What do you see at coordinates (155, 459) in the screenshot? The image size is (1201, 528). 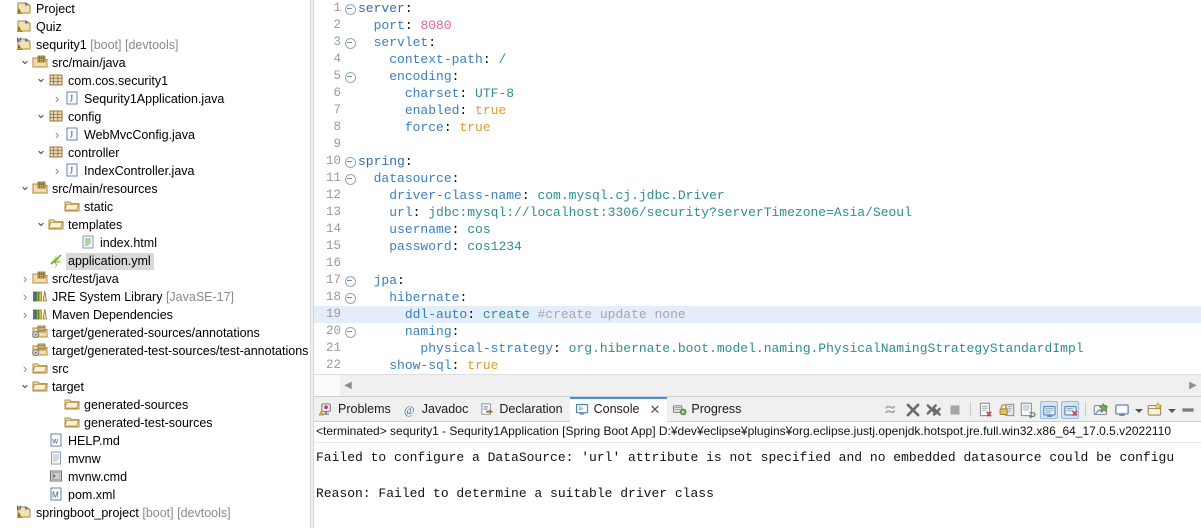 I see `tree-item: mvnw` at bounding box center [155, 459].